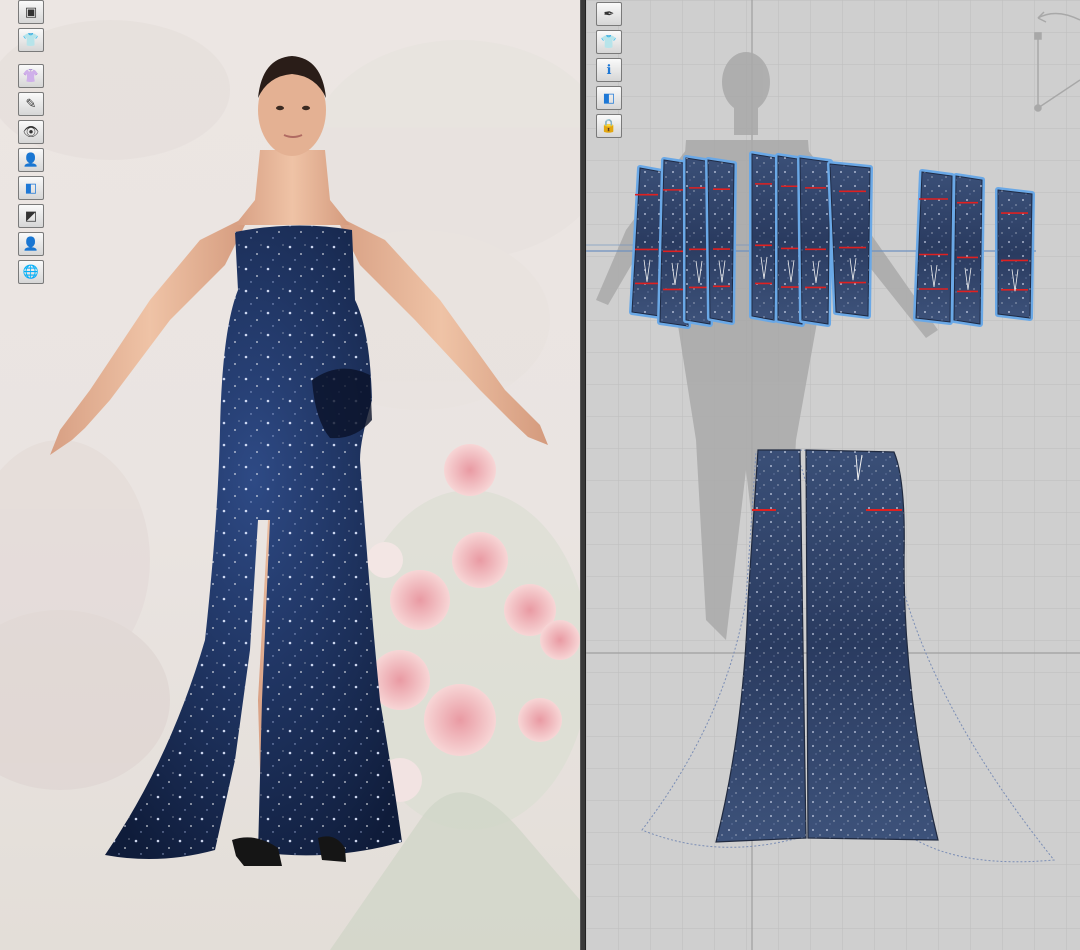 The width and height of the screenshot is (1080, 950). I want to click on pen-icon: ✒, so click(609, 14).